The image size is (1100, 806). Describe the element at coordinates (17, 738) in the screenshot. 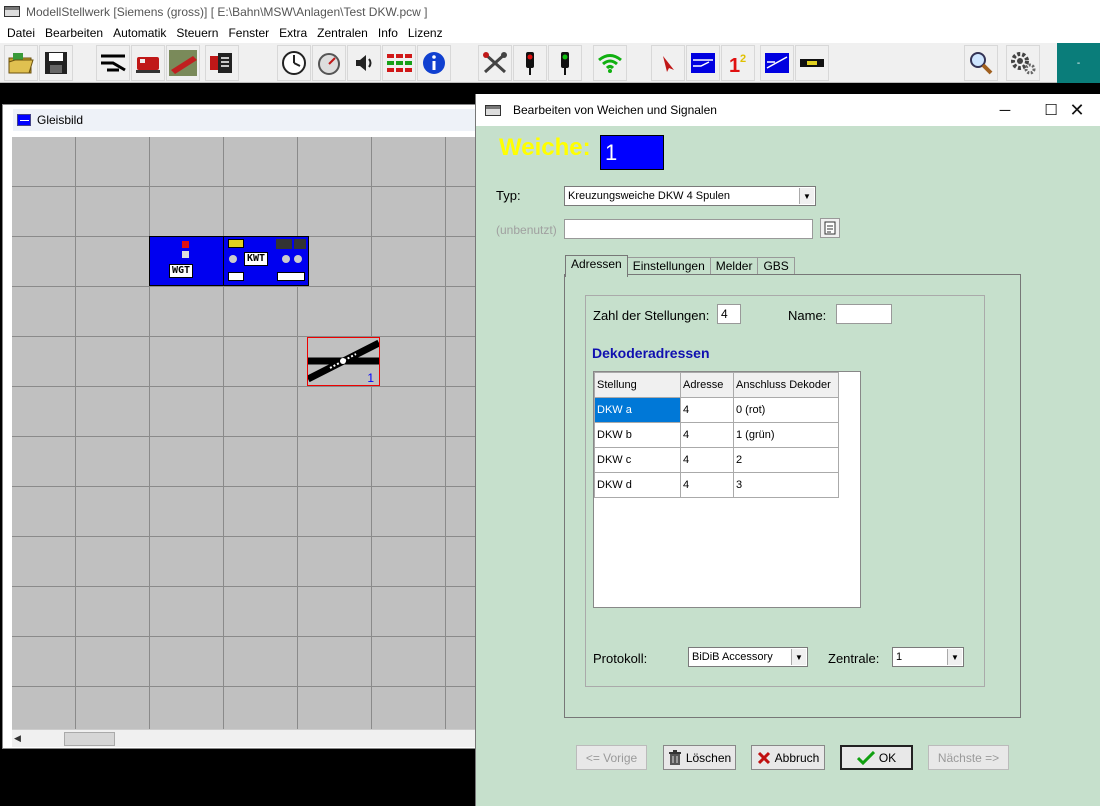

I see `scroll-left-icon: ◀` at that location.